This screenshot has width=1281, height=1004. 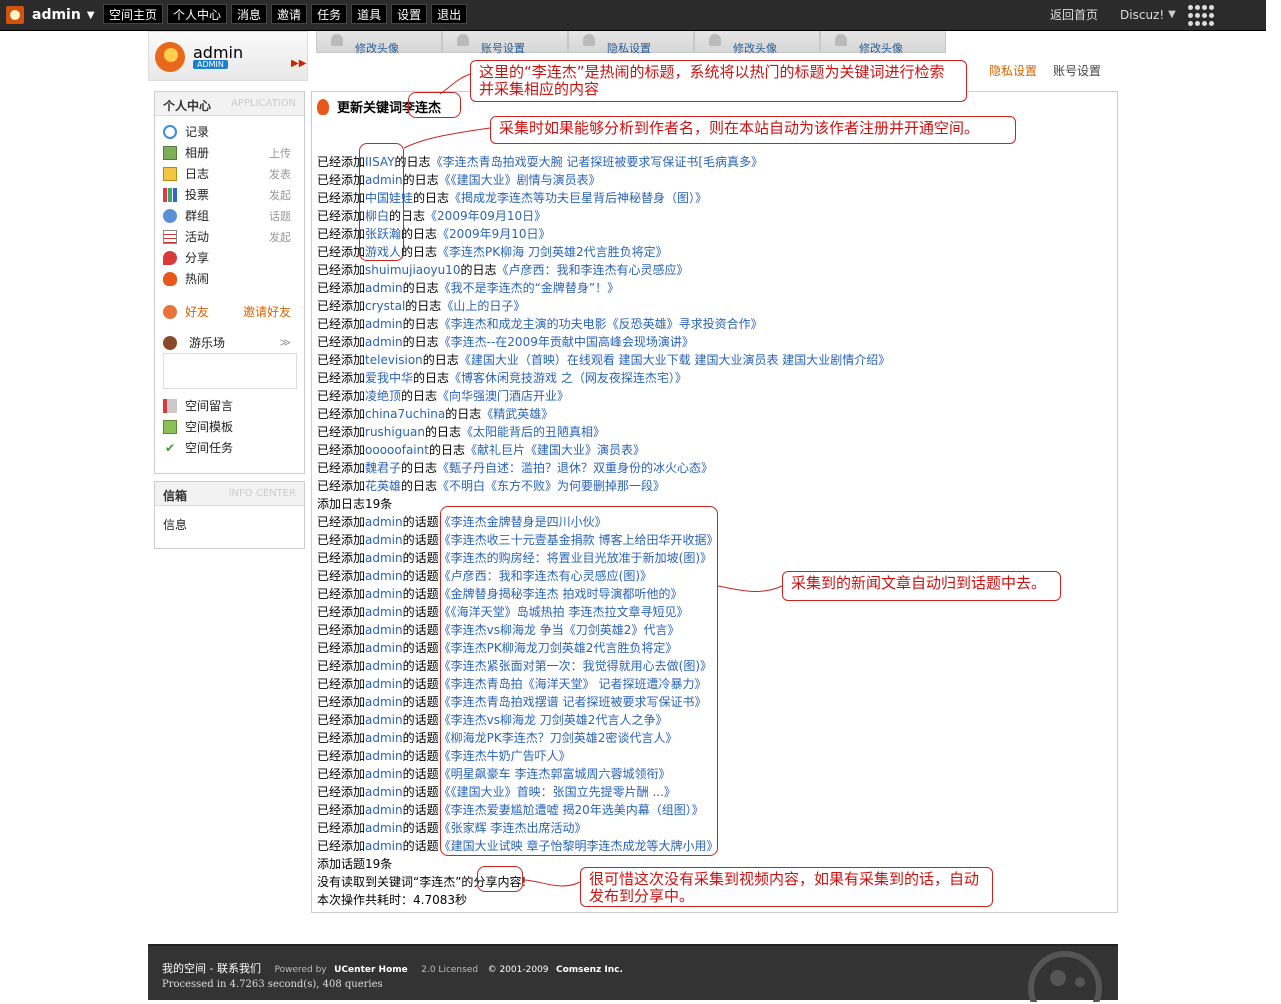 I want to click on keyword-highlight-box, so click(x=434, y=105).